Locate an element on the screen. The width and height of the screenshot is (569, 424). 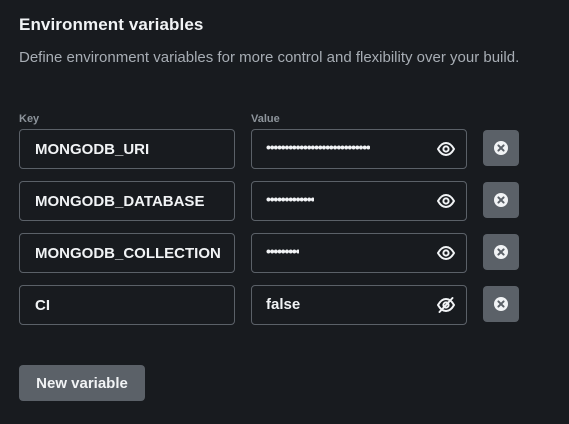
variable-key-input: MONGODB_COLLECTION is located at coordinates (127, 253).